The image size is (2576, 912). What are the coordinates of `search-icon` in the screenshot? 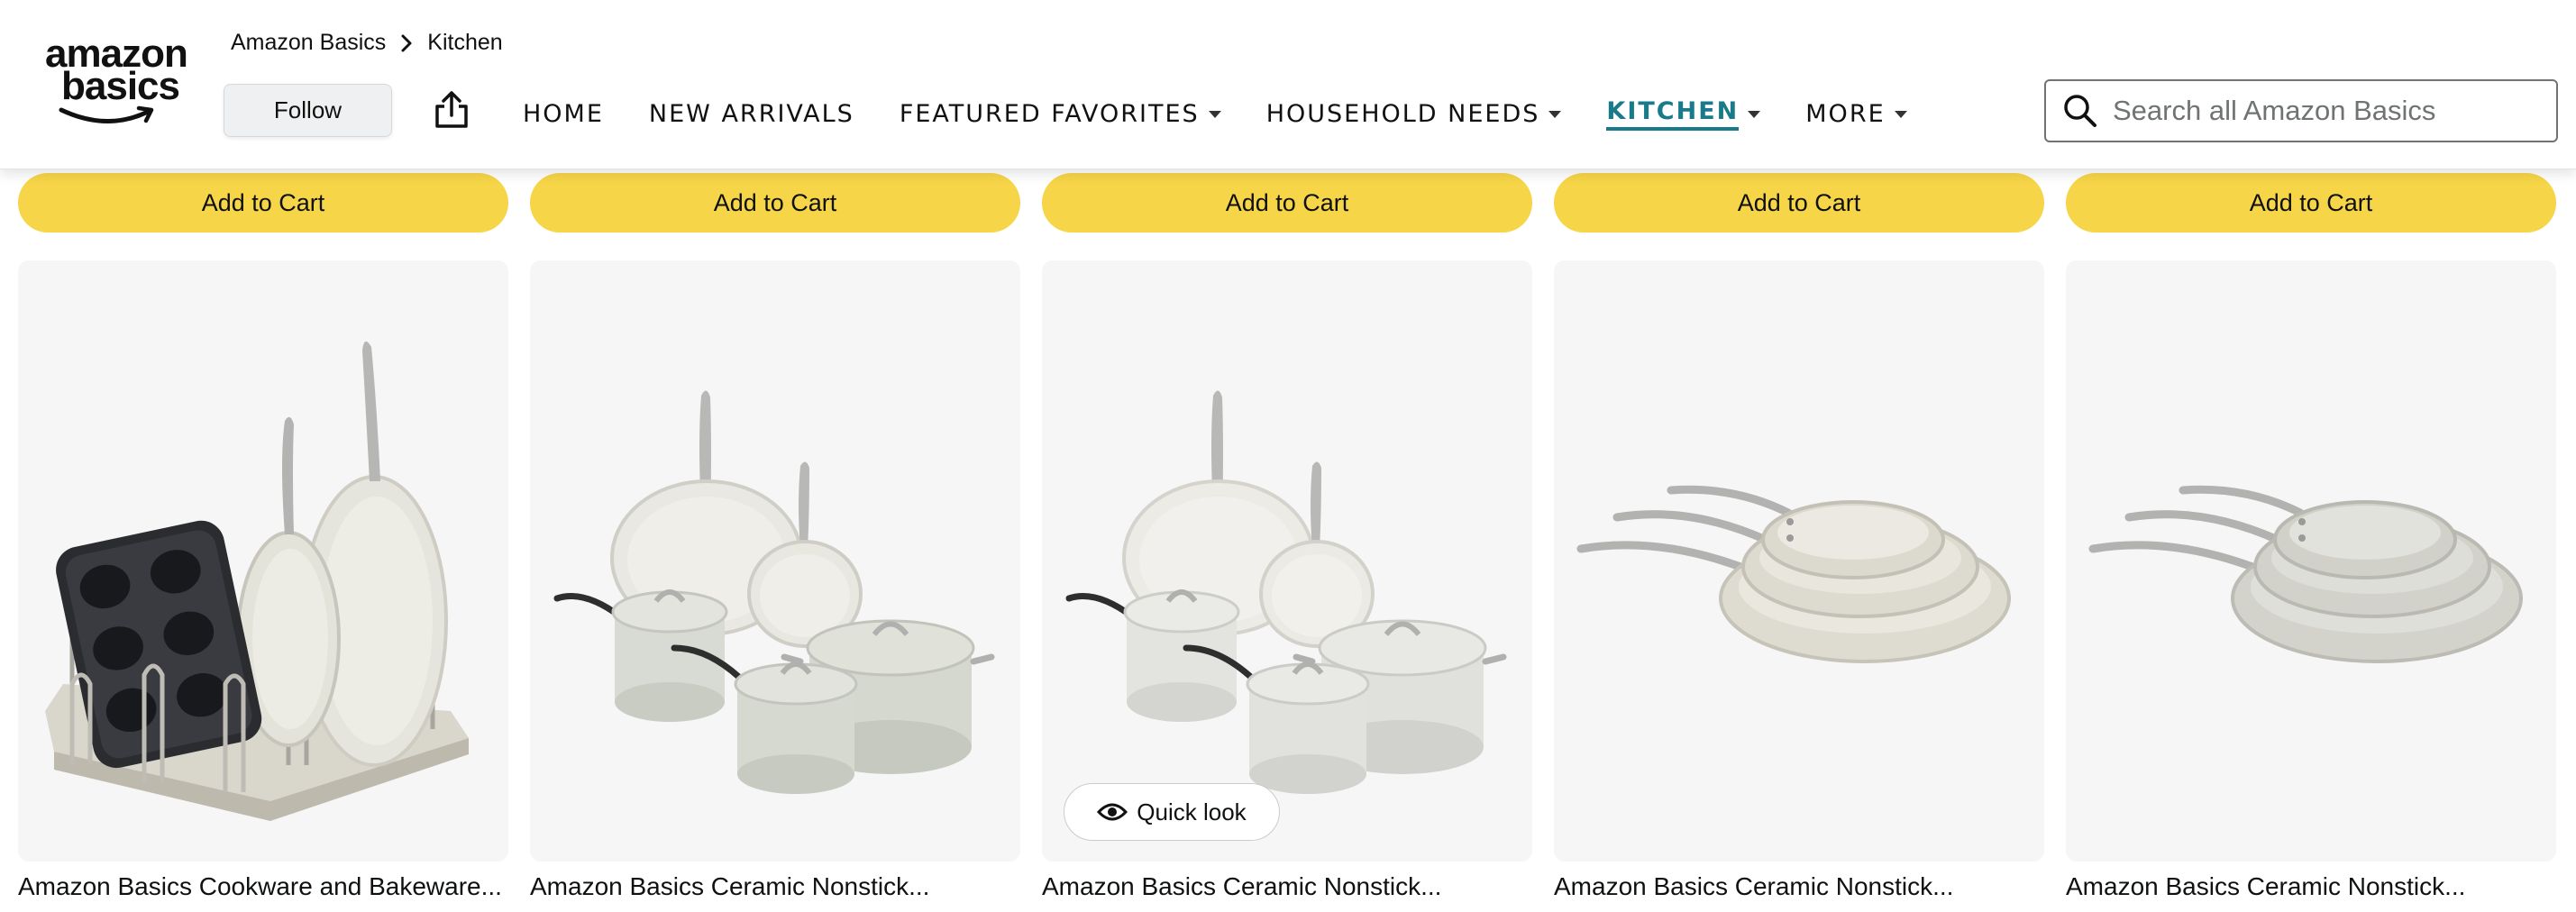 It's located at (2080, 111).